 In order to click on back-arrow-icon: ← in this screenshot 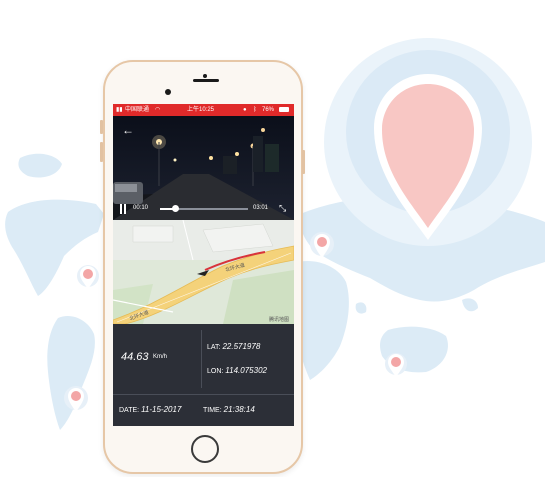, I will do `click(128, 130)`.